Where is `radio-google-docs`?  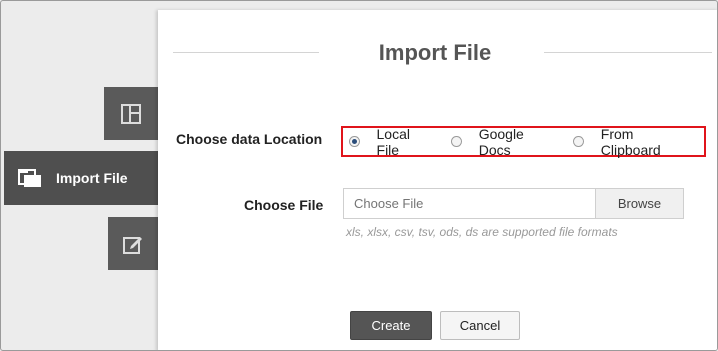
radio-google-docs is located at coordinates (456, 141).